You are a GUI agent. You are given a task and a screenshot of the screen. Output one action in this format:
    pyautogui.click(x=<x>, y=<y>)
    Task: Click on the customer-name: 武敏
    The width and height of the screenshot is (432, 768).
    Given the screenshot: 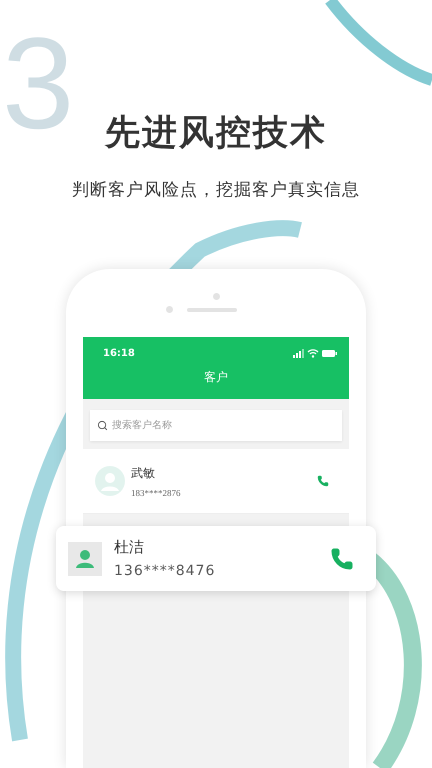 What is the action you would take?
    pyautogui.click(x=143, y=473)
    